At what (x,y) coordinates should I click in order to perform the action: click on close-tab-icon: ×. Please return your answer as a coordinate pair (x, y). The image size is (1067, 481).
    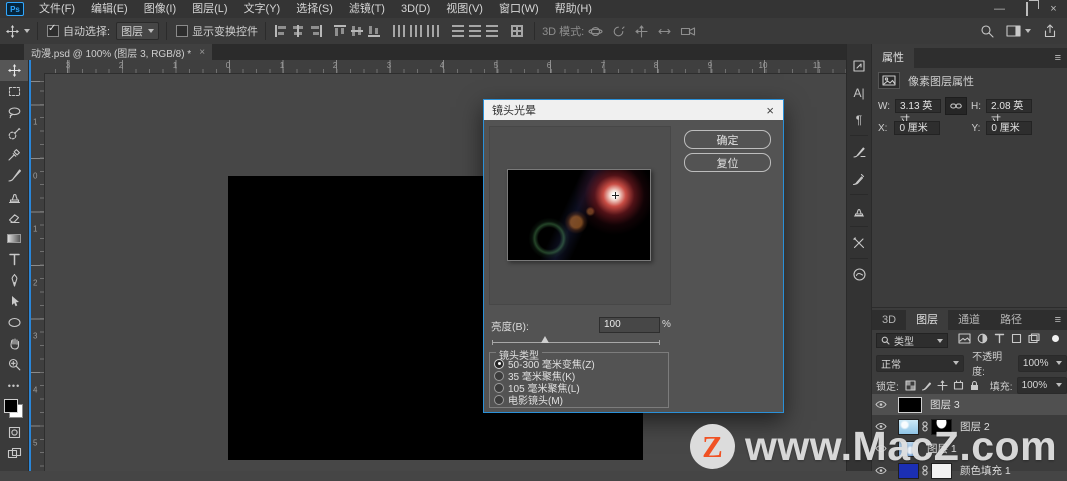
    Looking at the image, I should click on (202, 52).